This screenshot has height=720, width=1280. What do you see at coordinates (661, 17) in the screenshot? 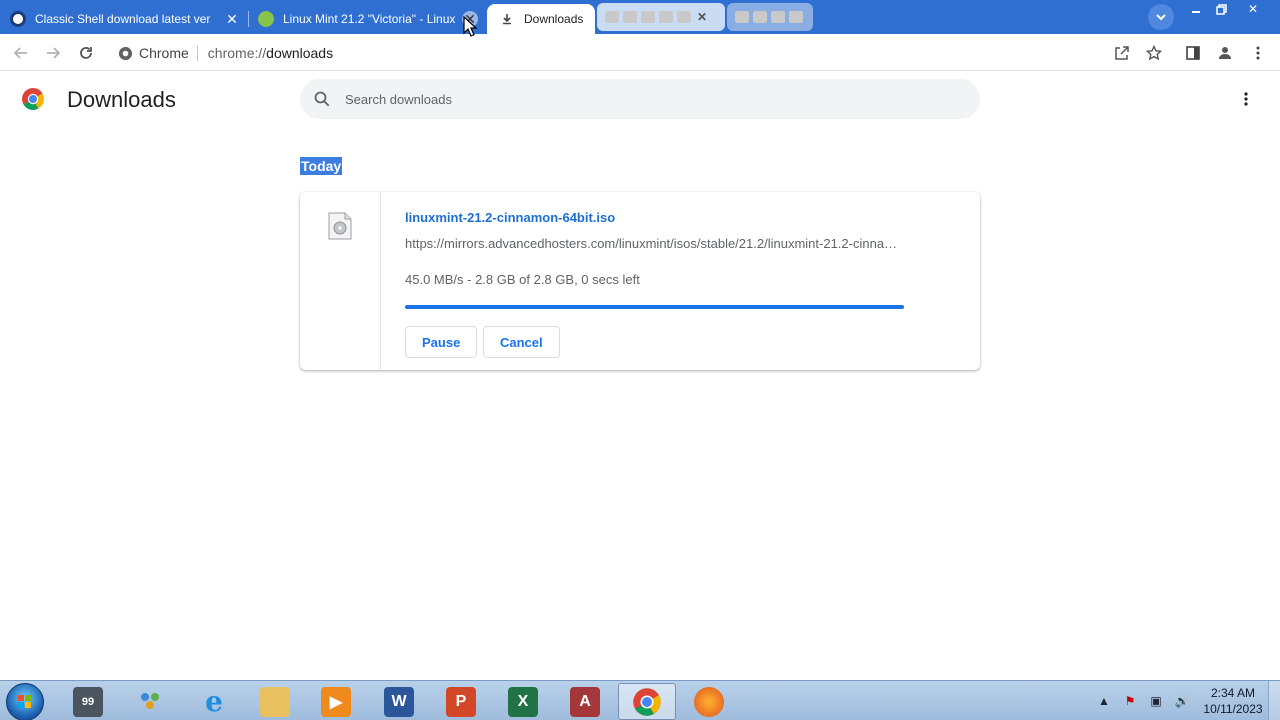
I see `dragged-tab-preview: ✕` at bounding box center [661, 17].